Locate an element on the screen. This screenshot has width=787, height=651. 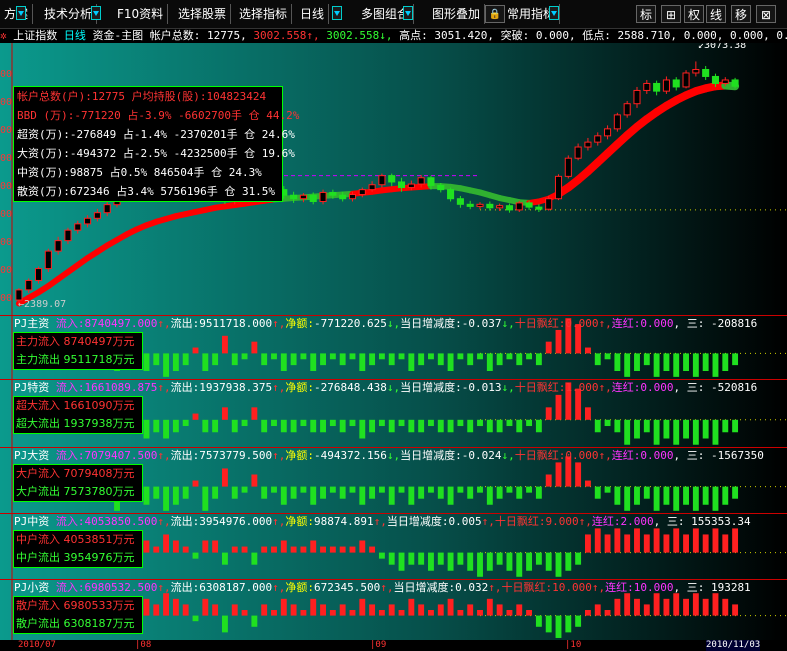
tail-value: 三: 193281 is located at coordinates (718, 587).